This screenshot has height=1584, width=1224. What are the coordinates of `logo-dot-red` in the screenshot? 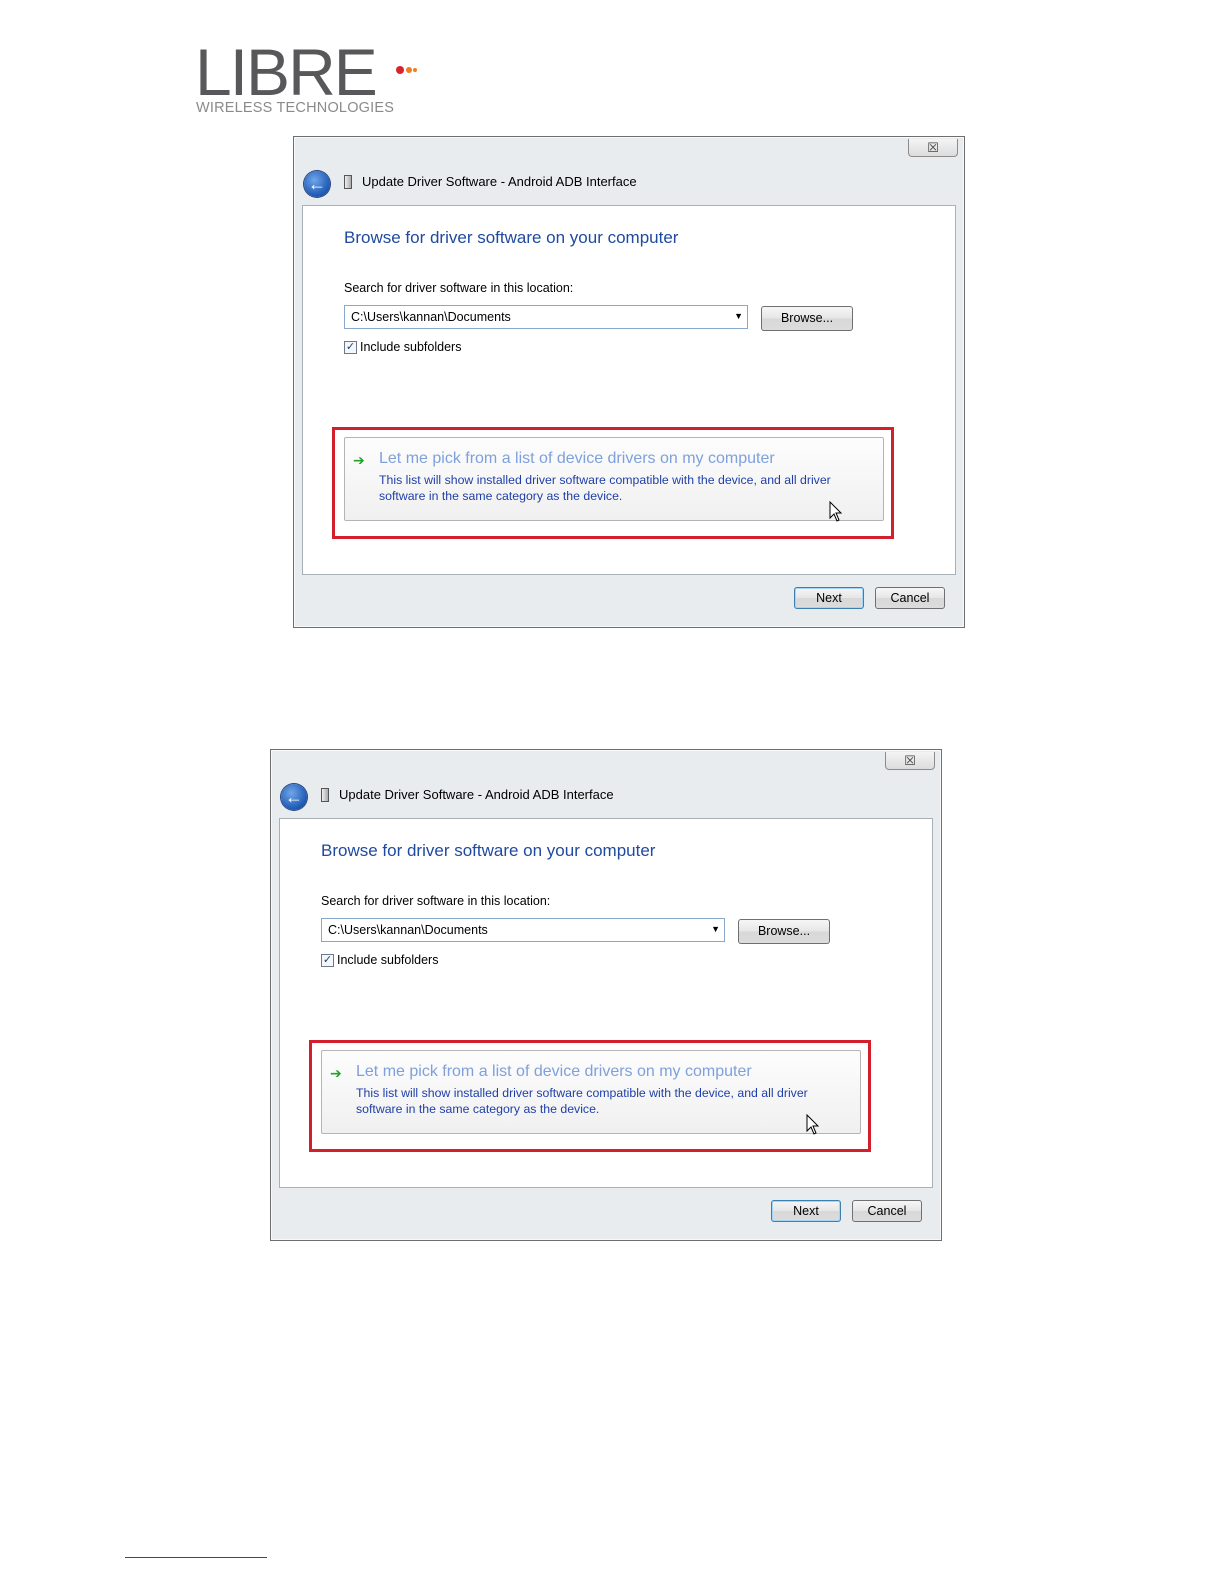 It's located at (400, 70).